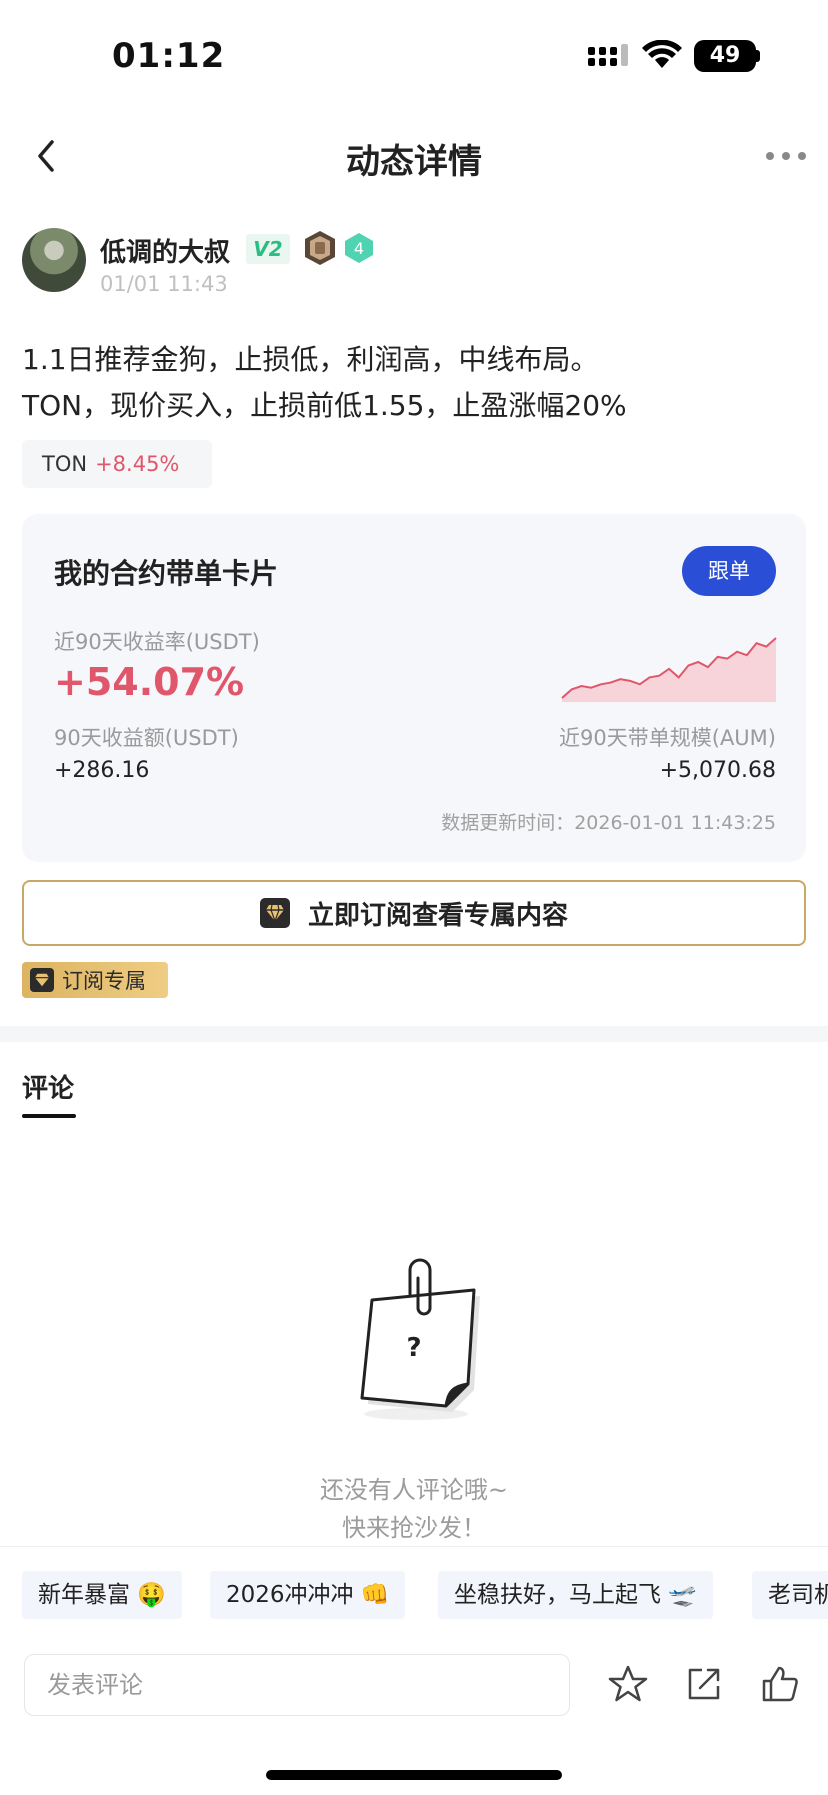 This screenshot has height=1795, width=828. Describe the element at coordinates (102, 1595) in the screenshot. I see `quick-reply-chip: 新年暴富 🤑` at that location.